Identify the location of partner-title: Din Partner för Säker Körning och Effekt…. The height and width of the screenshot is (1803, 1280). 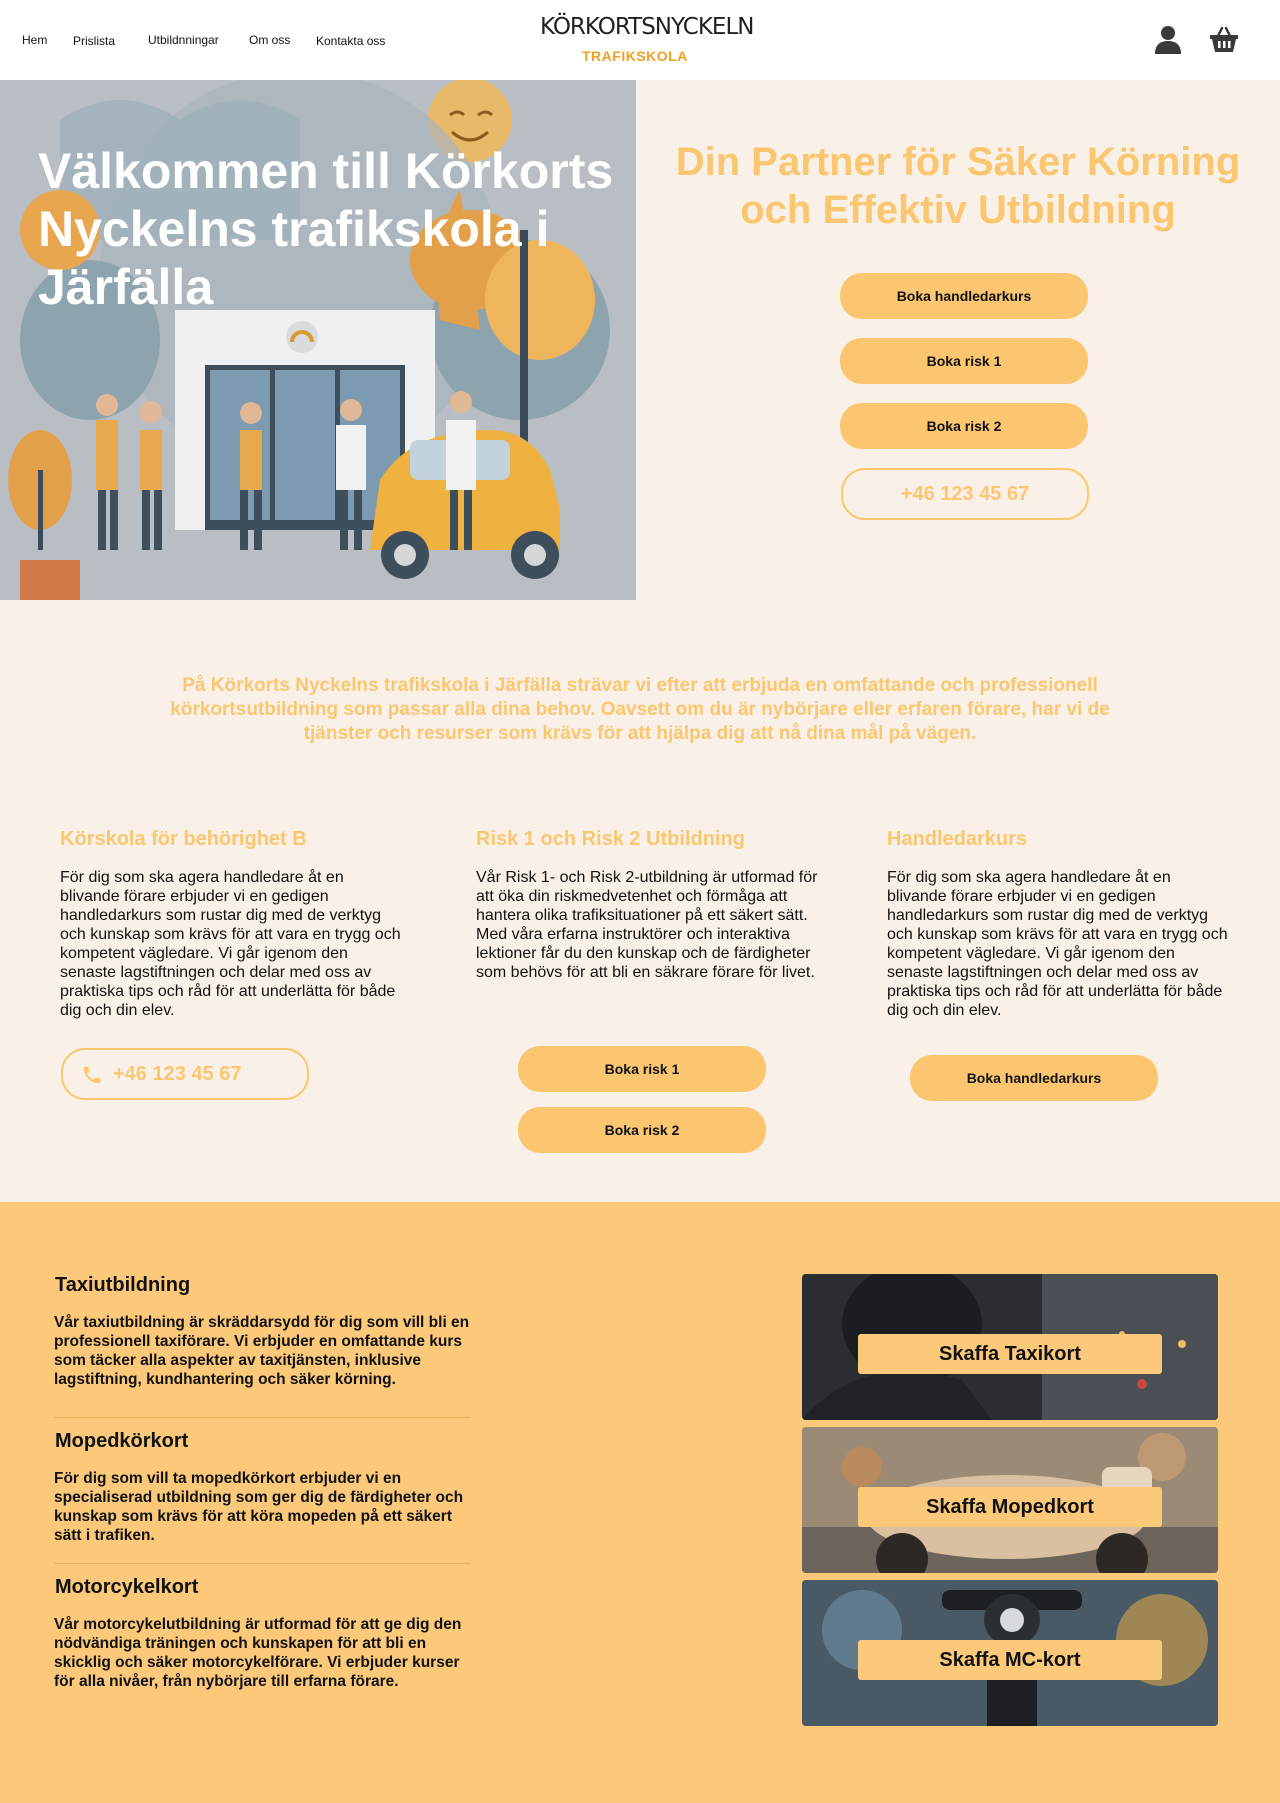
(958, 186).